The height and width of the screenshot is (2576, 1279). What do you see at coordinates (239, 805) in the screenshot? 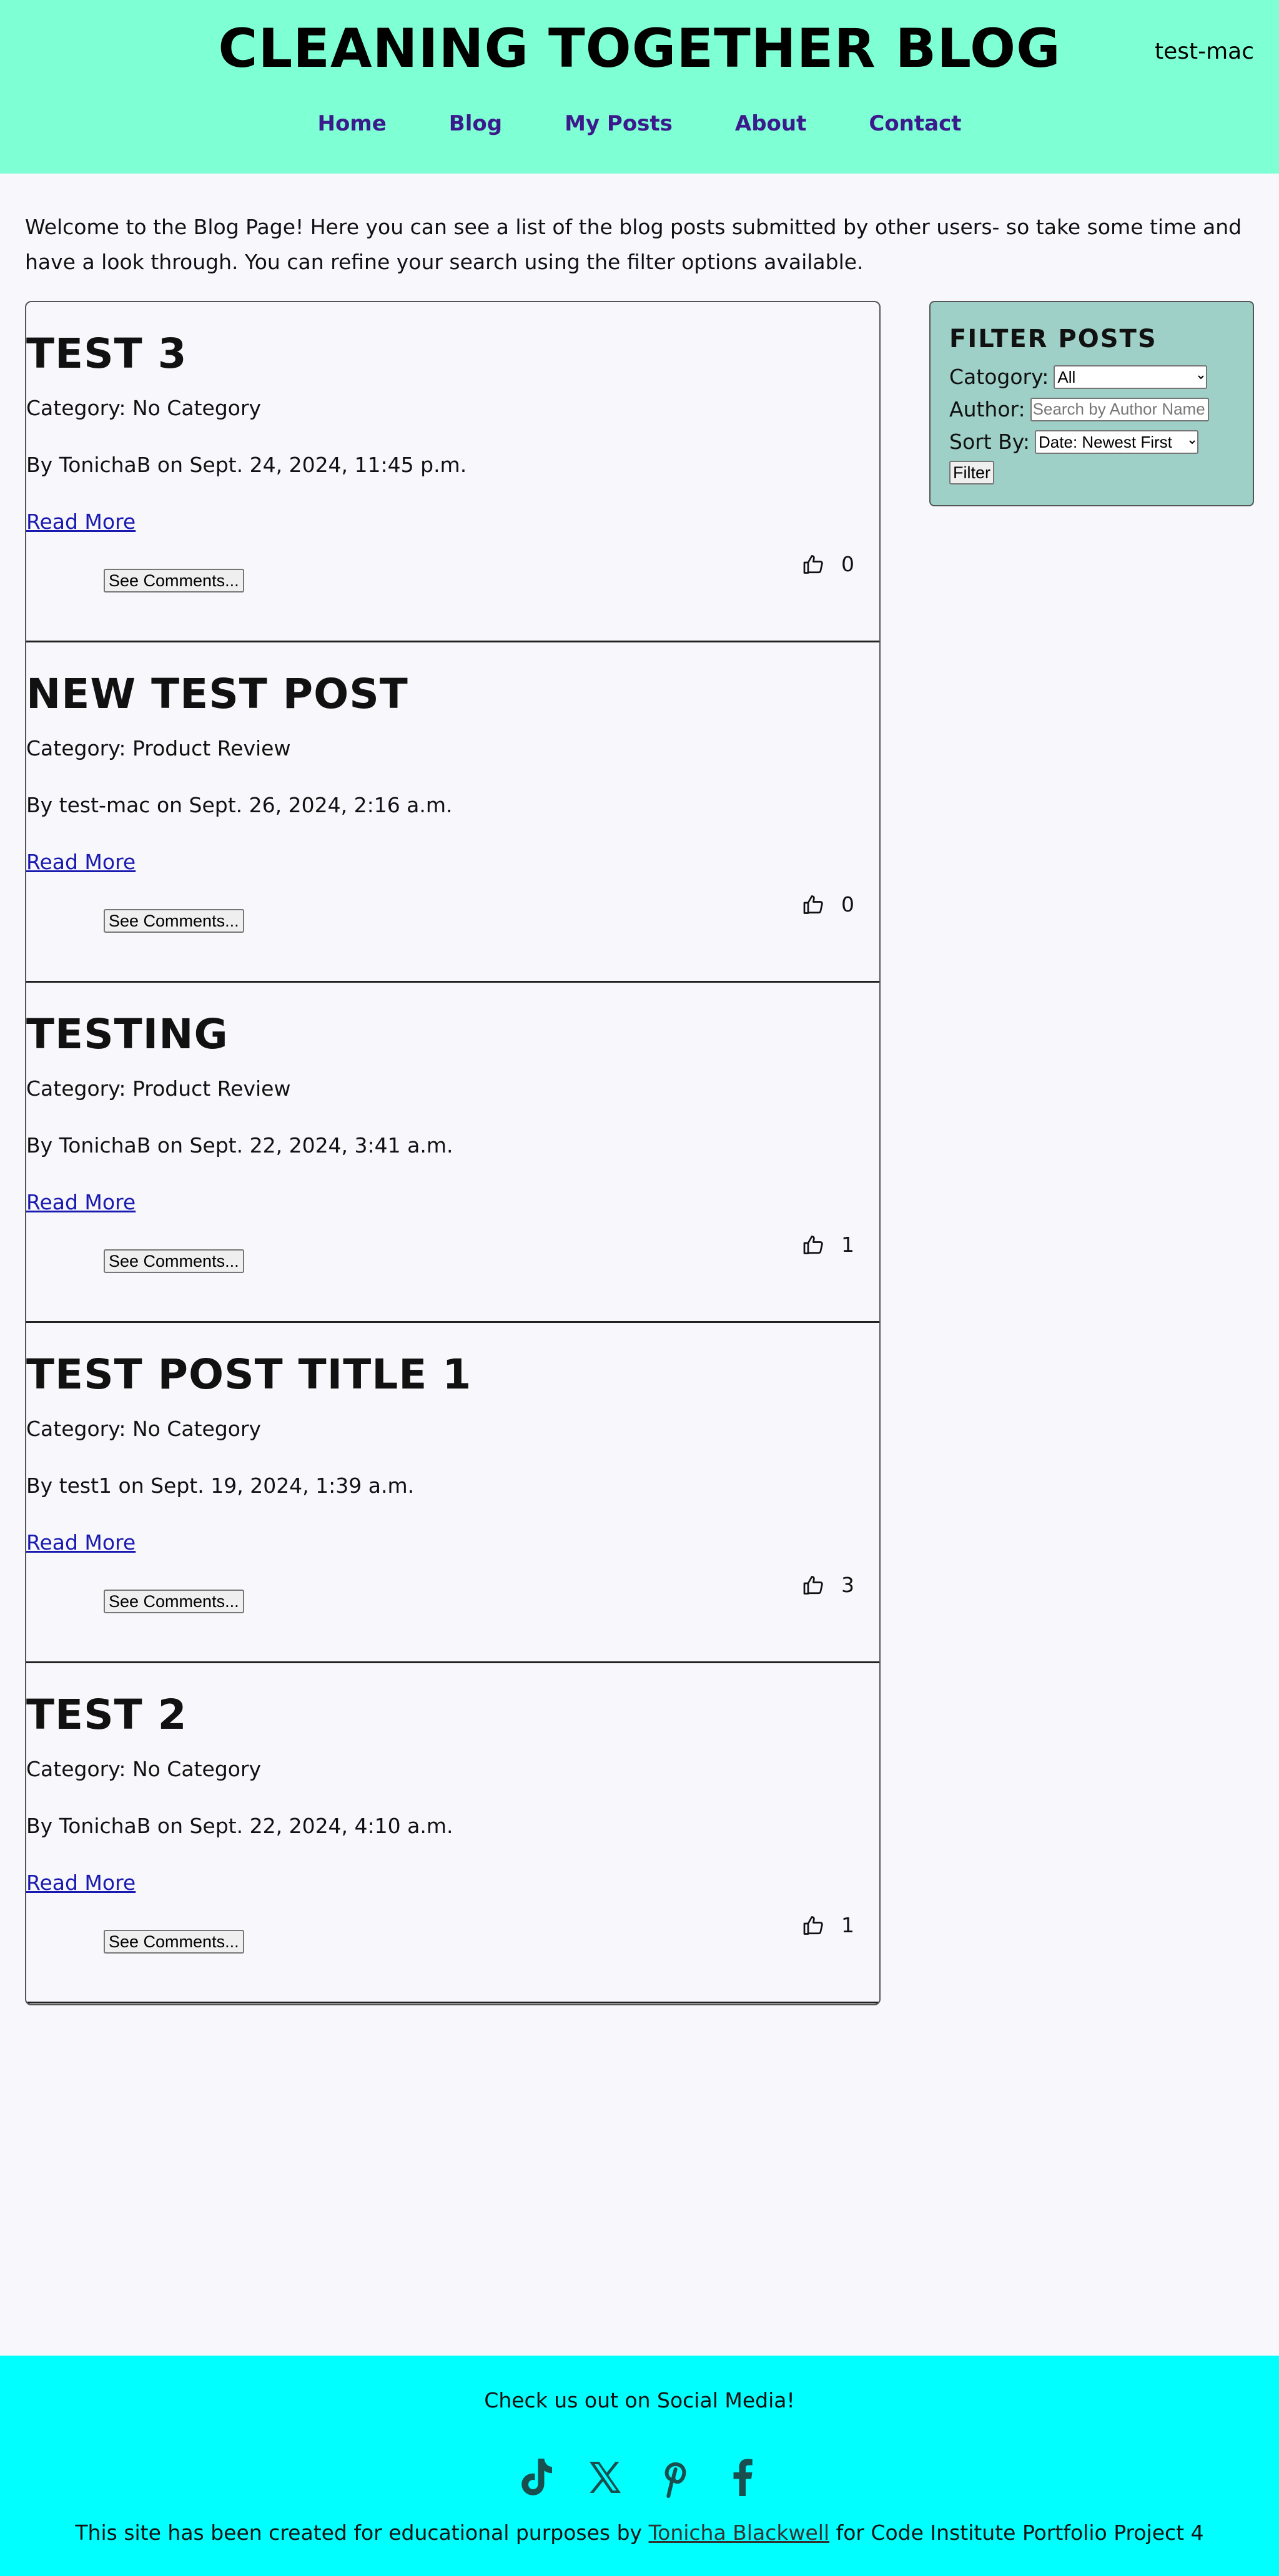
I see `post-byline: By test-mac on Sept. 26, 2024, 2:16 a.m.` at bounding box center [239, 805].